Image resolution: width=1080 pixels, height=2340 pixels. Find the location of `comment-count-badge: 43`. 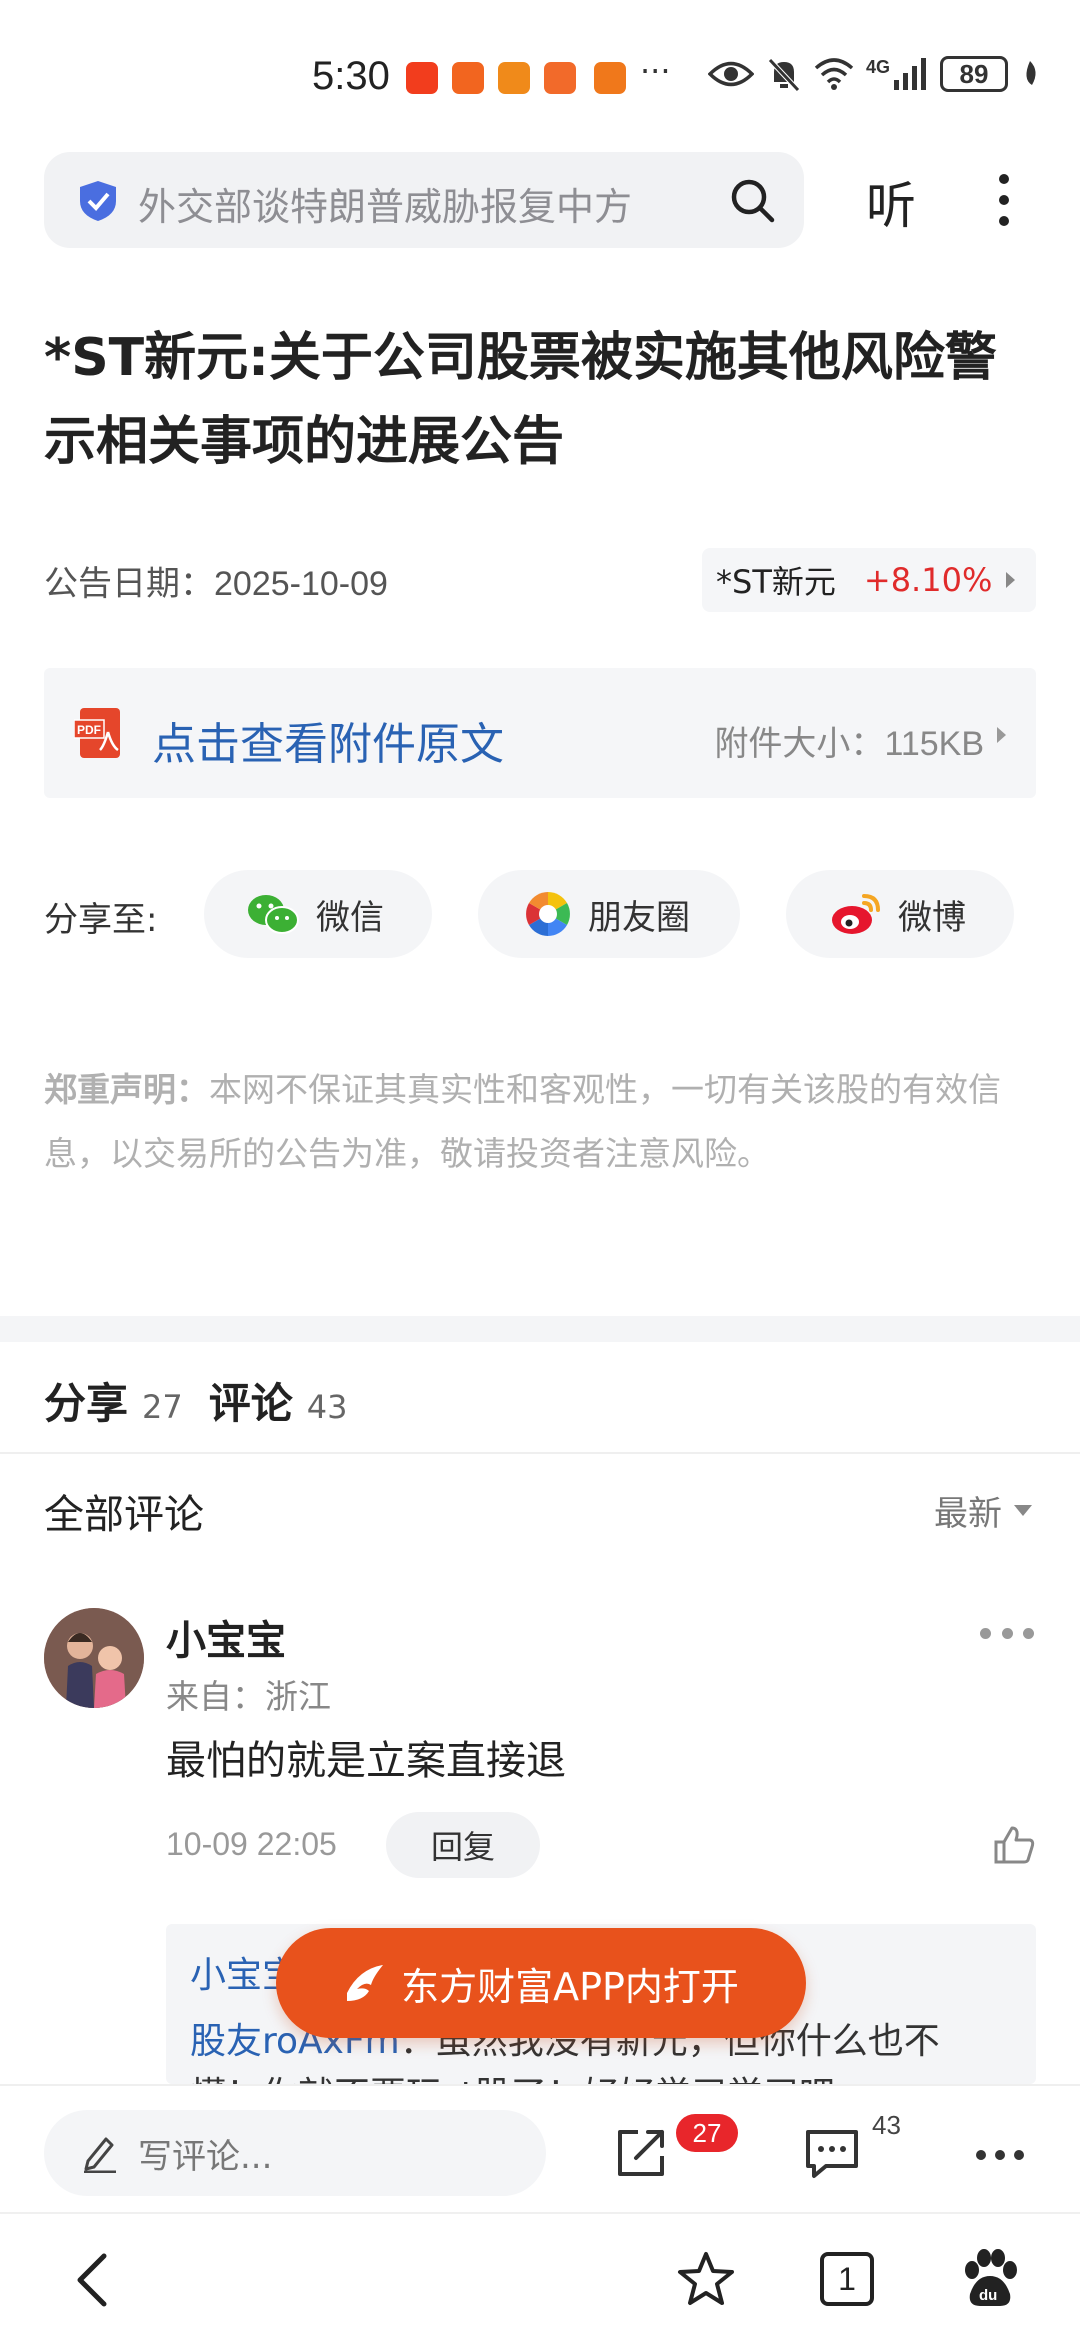

comment-count-badge: 43 is located at coordinates (886, 2125).